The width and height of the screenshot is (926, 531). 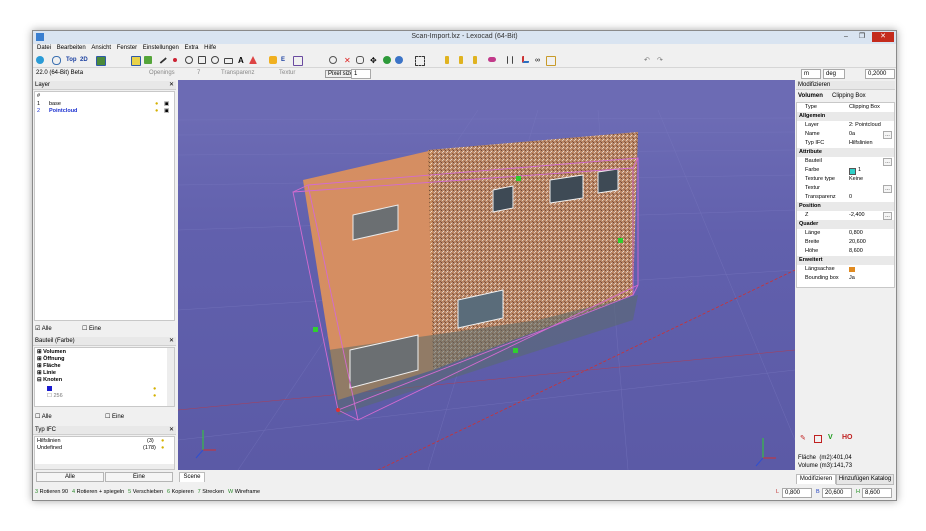 I want to click on property-row: Länge 0,800, so click(x=845, y=233).